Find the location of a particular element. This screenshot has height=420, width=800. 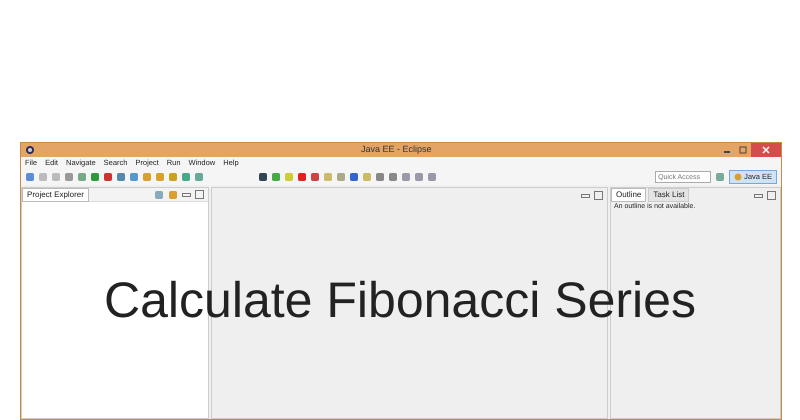

view-tab: Task List is located at coordinates (669, 195).